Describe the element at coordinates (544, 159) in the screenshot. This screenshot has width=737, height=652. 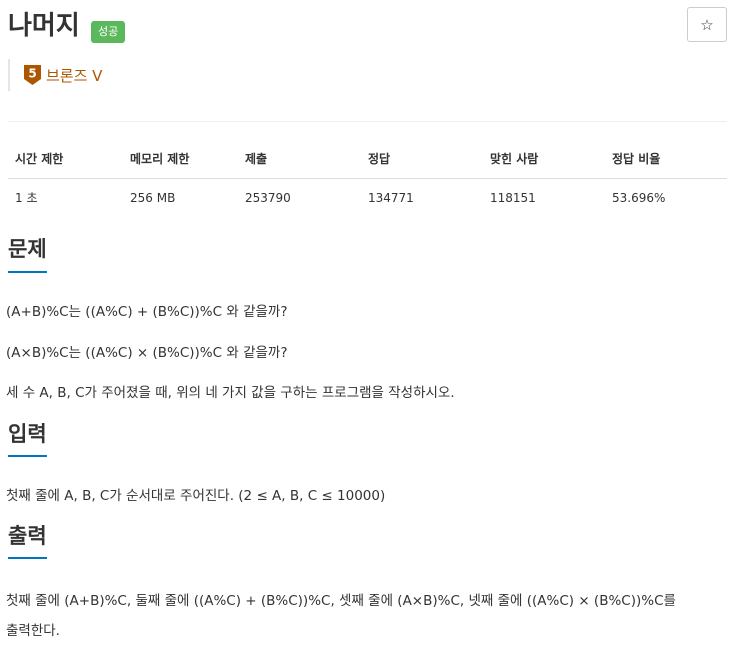
I see `header-solvers: 맞힌 사람` at that location.